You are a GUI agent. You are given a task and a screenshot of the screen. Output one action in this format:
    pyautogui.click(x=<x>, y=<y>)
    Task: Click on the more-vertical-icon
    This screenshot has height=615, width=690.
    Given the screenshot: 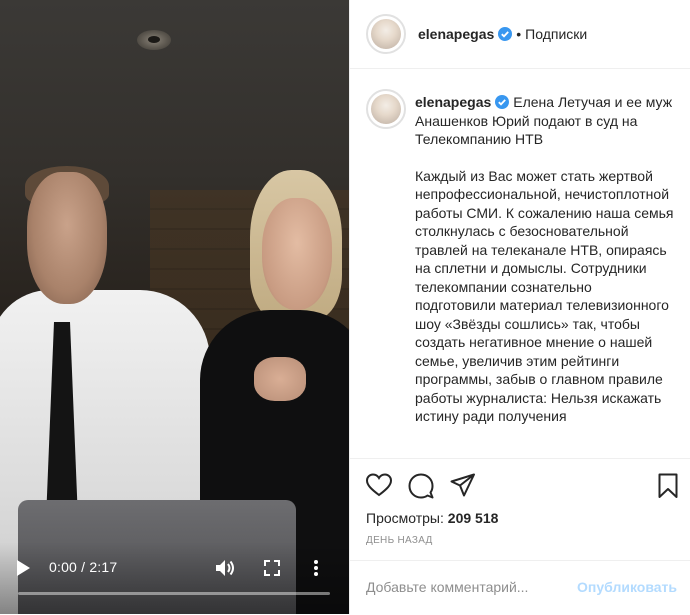 What is the action you would take?
    pyautogui.click(x=316, y=568)
    